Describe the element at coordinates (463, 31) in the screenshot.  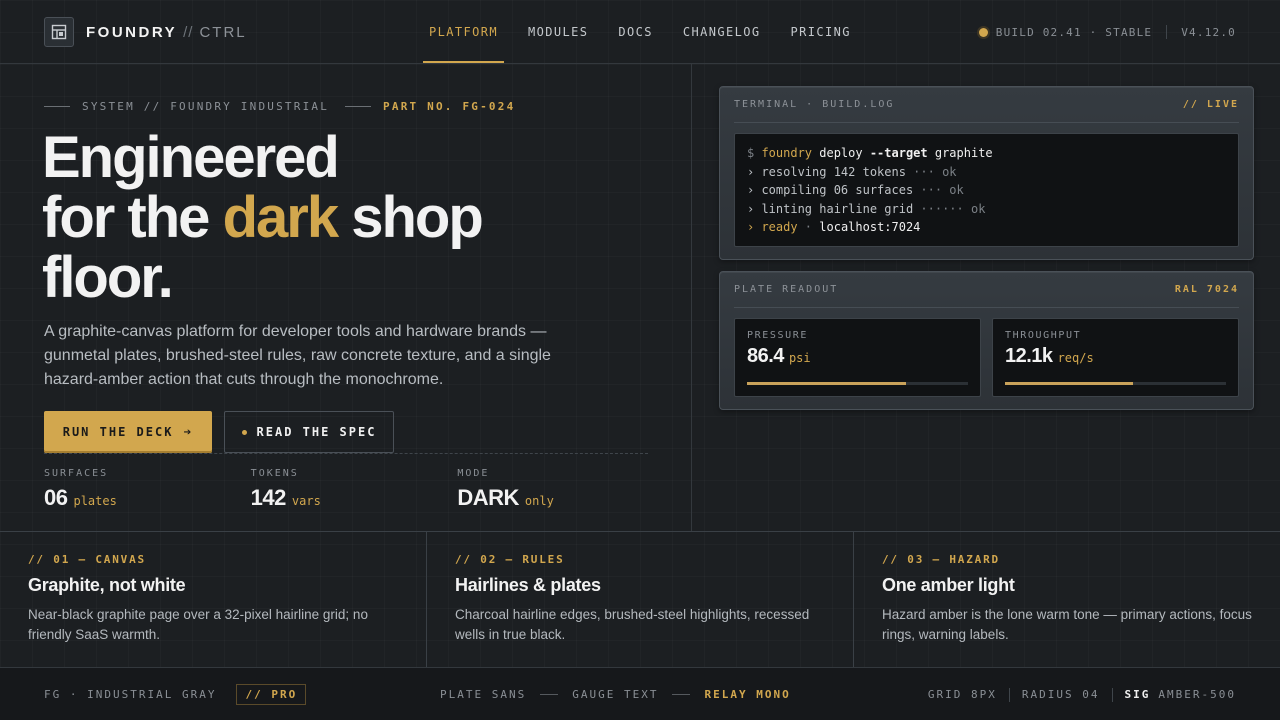
I see `nav-link-platform: PLATFORM` at that location.